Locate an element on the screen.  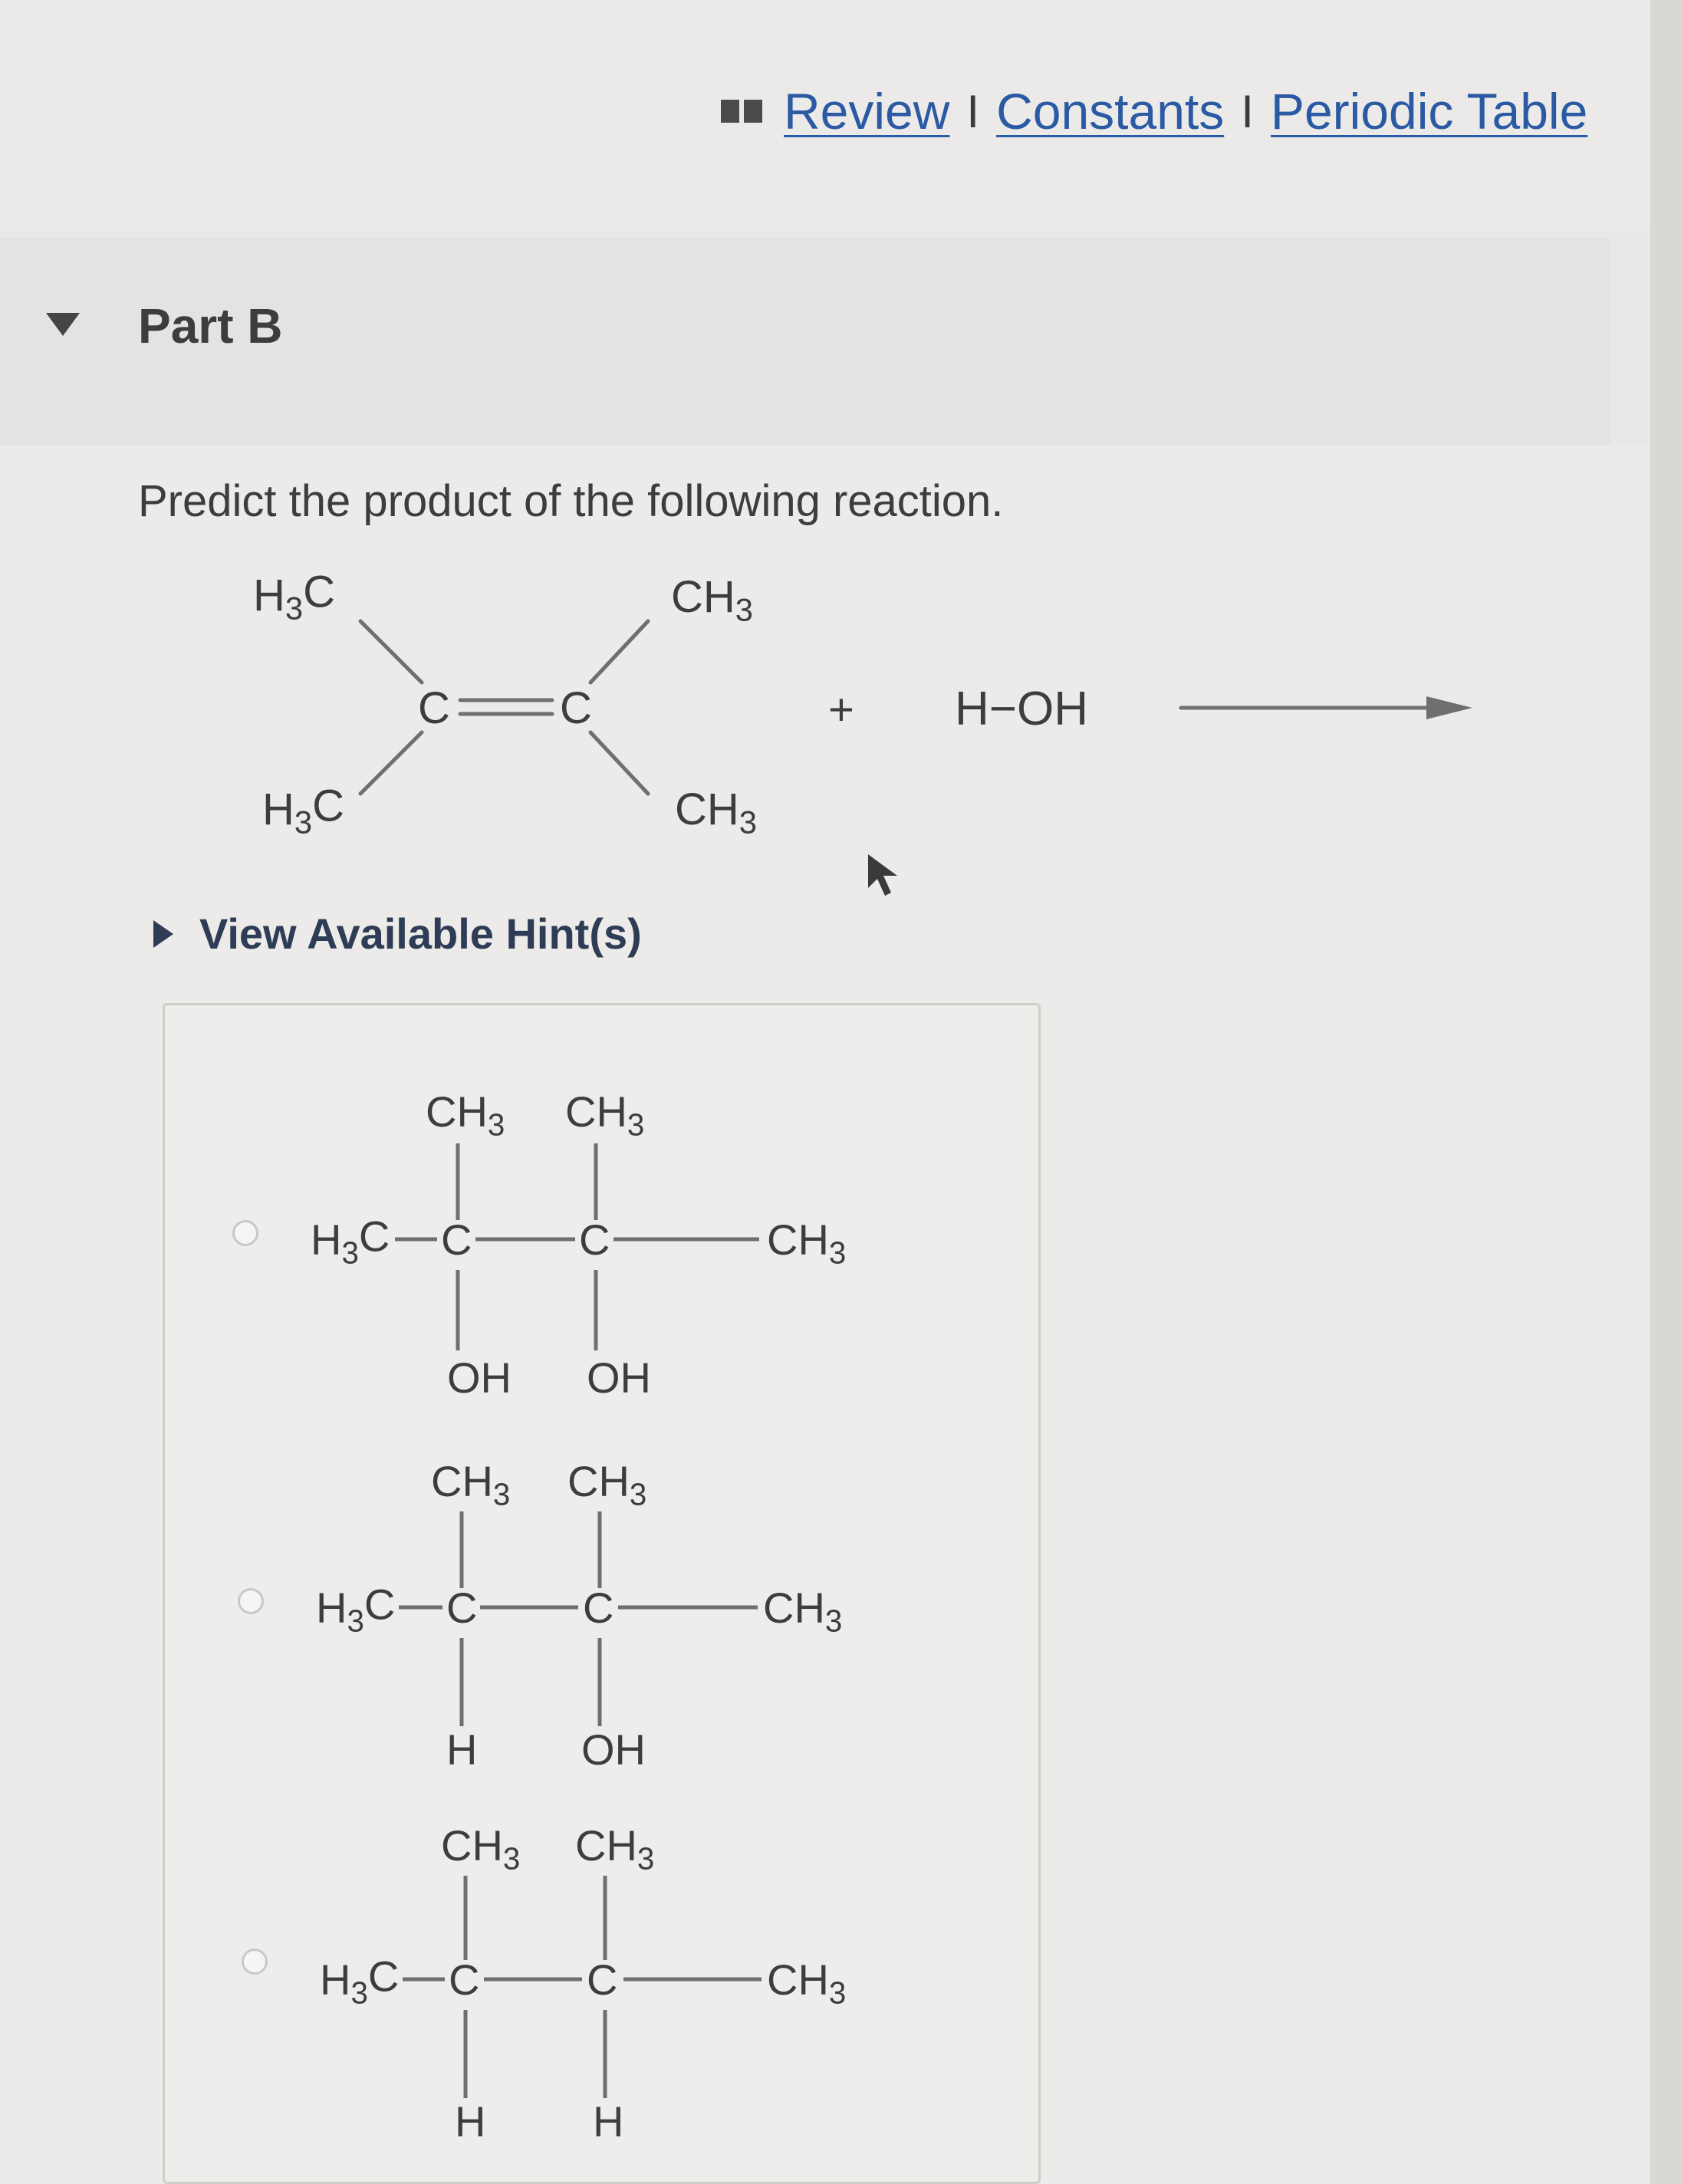
triangle-down-icon is located at coordinates (63, 324).